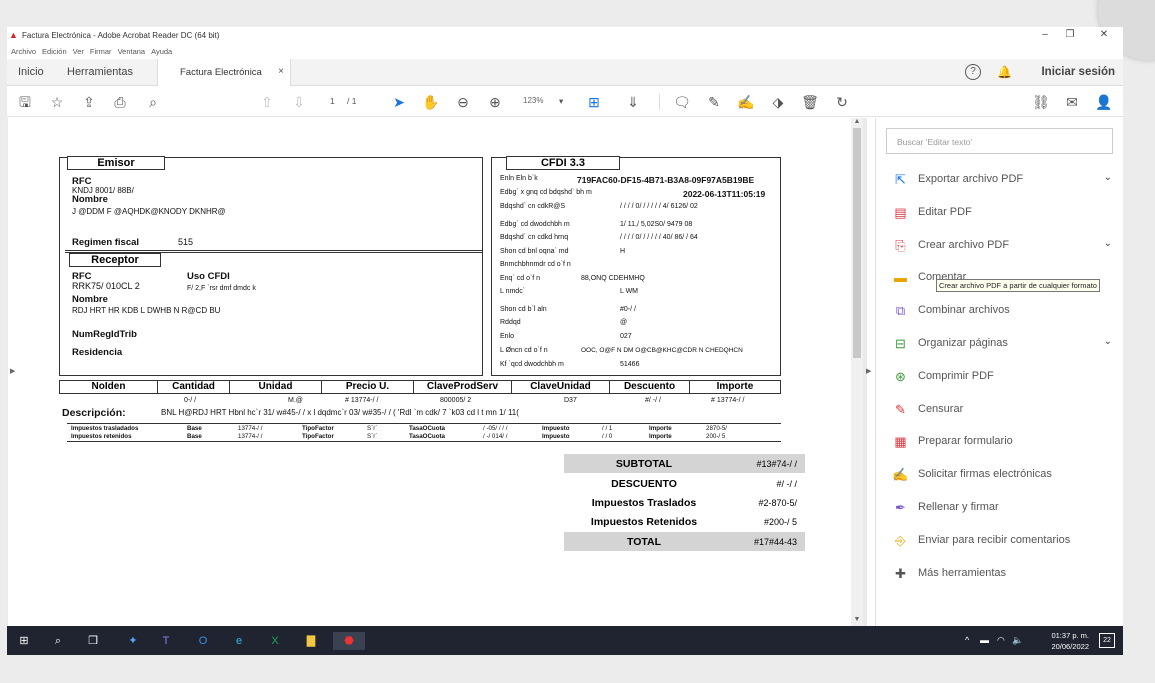  I want to click on tool-label: Rellenar y firmar, so click(958, 507).